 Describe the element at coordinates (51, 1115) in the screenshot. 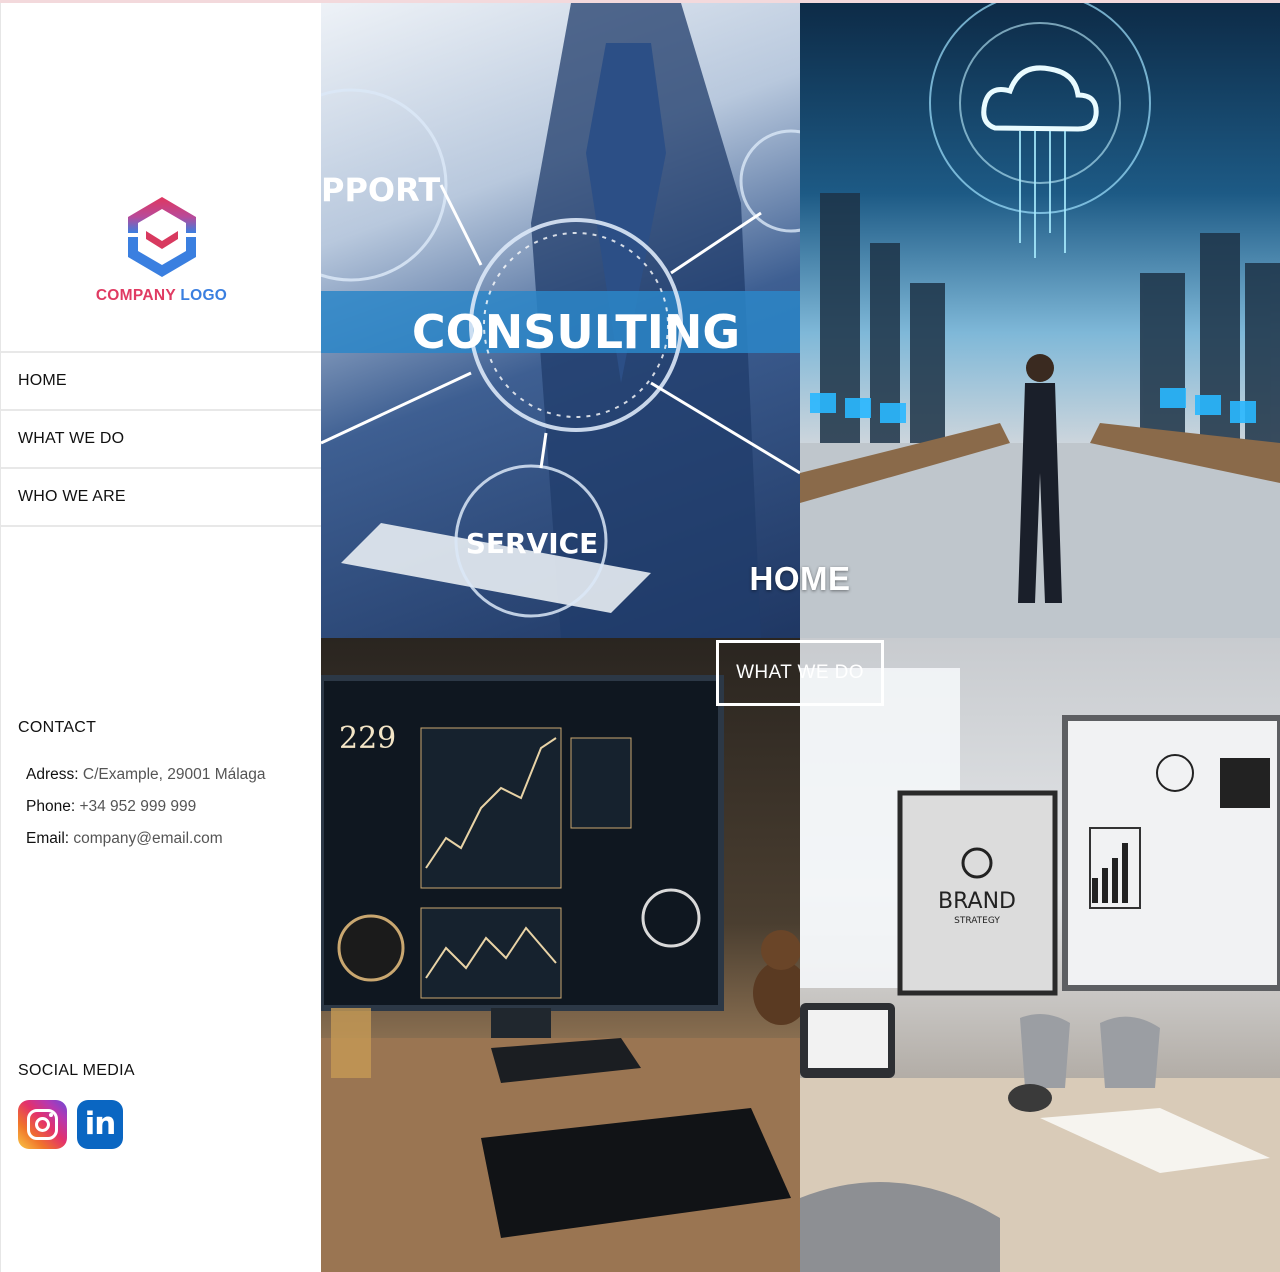

I see `instagram-flash` at that location.